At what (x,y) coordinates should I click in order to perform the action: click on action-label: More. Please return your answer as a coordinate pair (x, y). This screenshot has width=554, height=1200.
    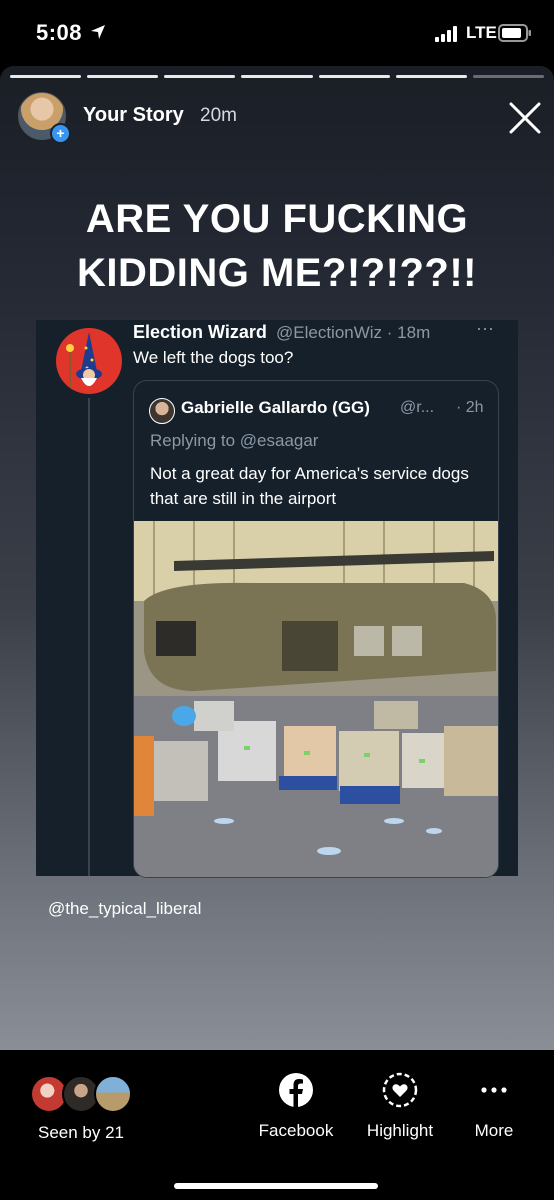
    Looking at the image, I should click on (494, 1130).